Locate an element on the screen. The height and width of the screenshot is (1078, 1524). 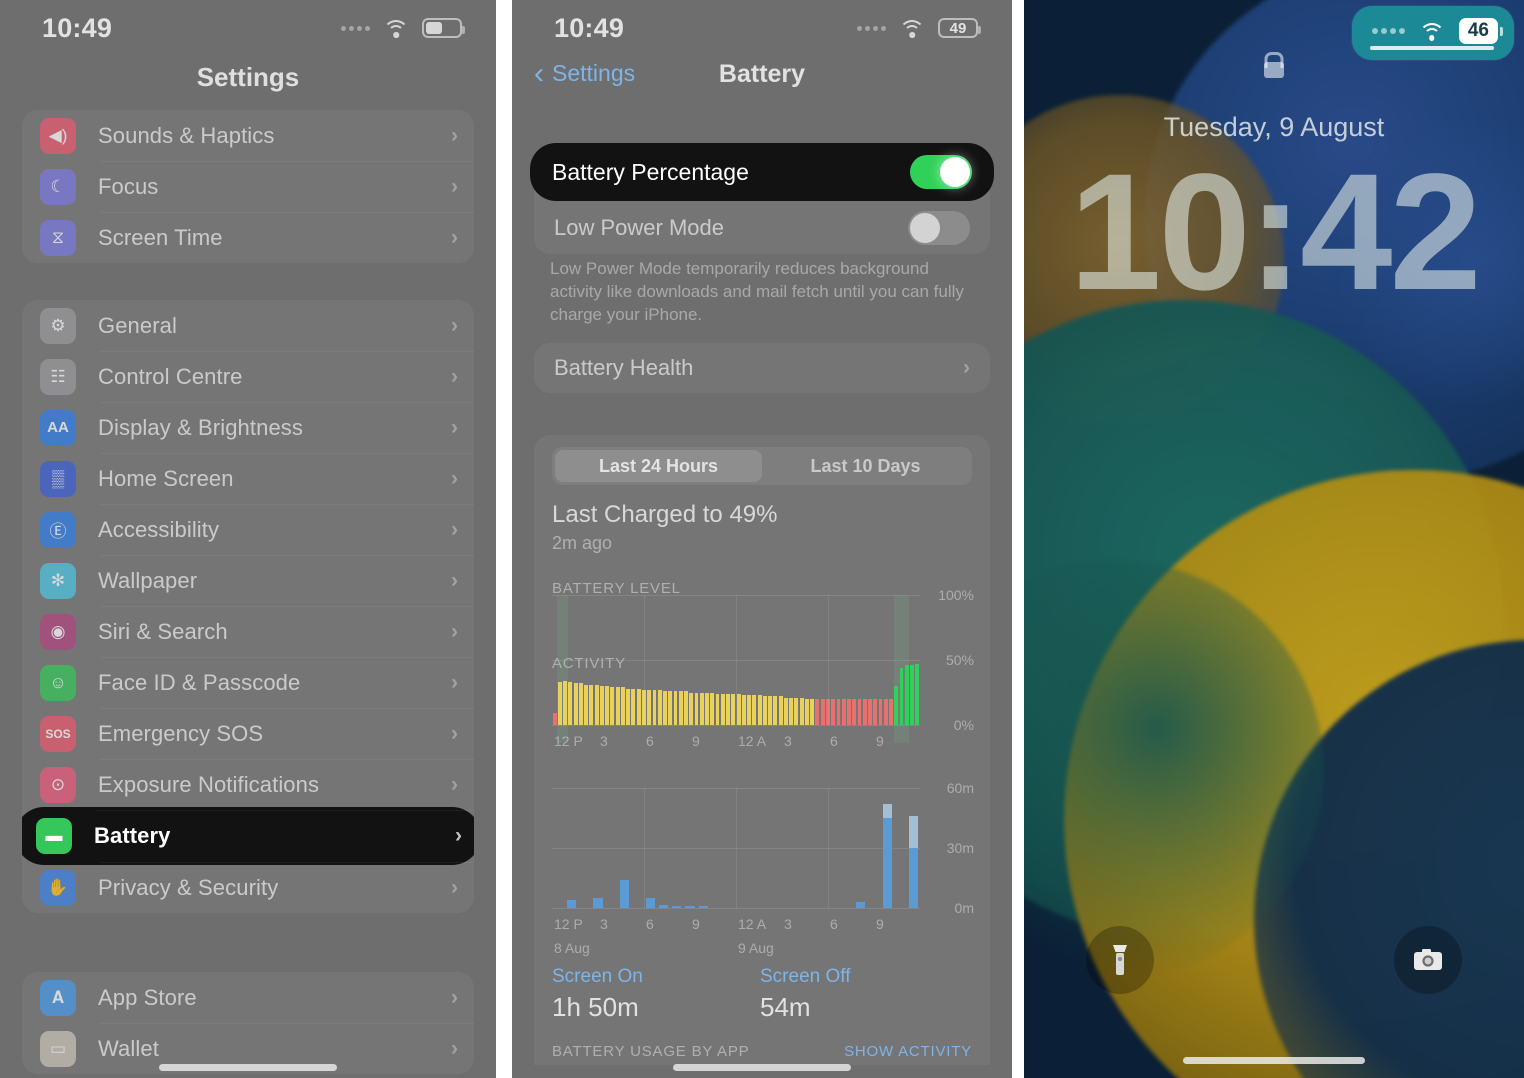
settings-row-face-id-passcode: ☺ Face ID & Passcode › is located at coordinates (248, 682).